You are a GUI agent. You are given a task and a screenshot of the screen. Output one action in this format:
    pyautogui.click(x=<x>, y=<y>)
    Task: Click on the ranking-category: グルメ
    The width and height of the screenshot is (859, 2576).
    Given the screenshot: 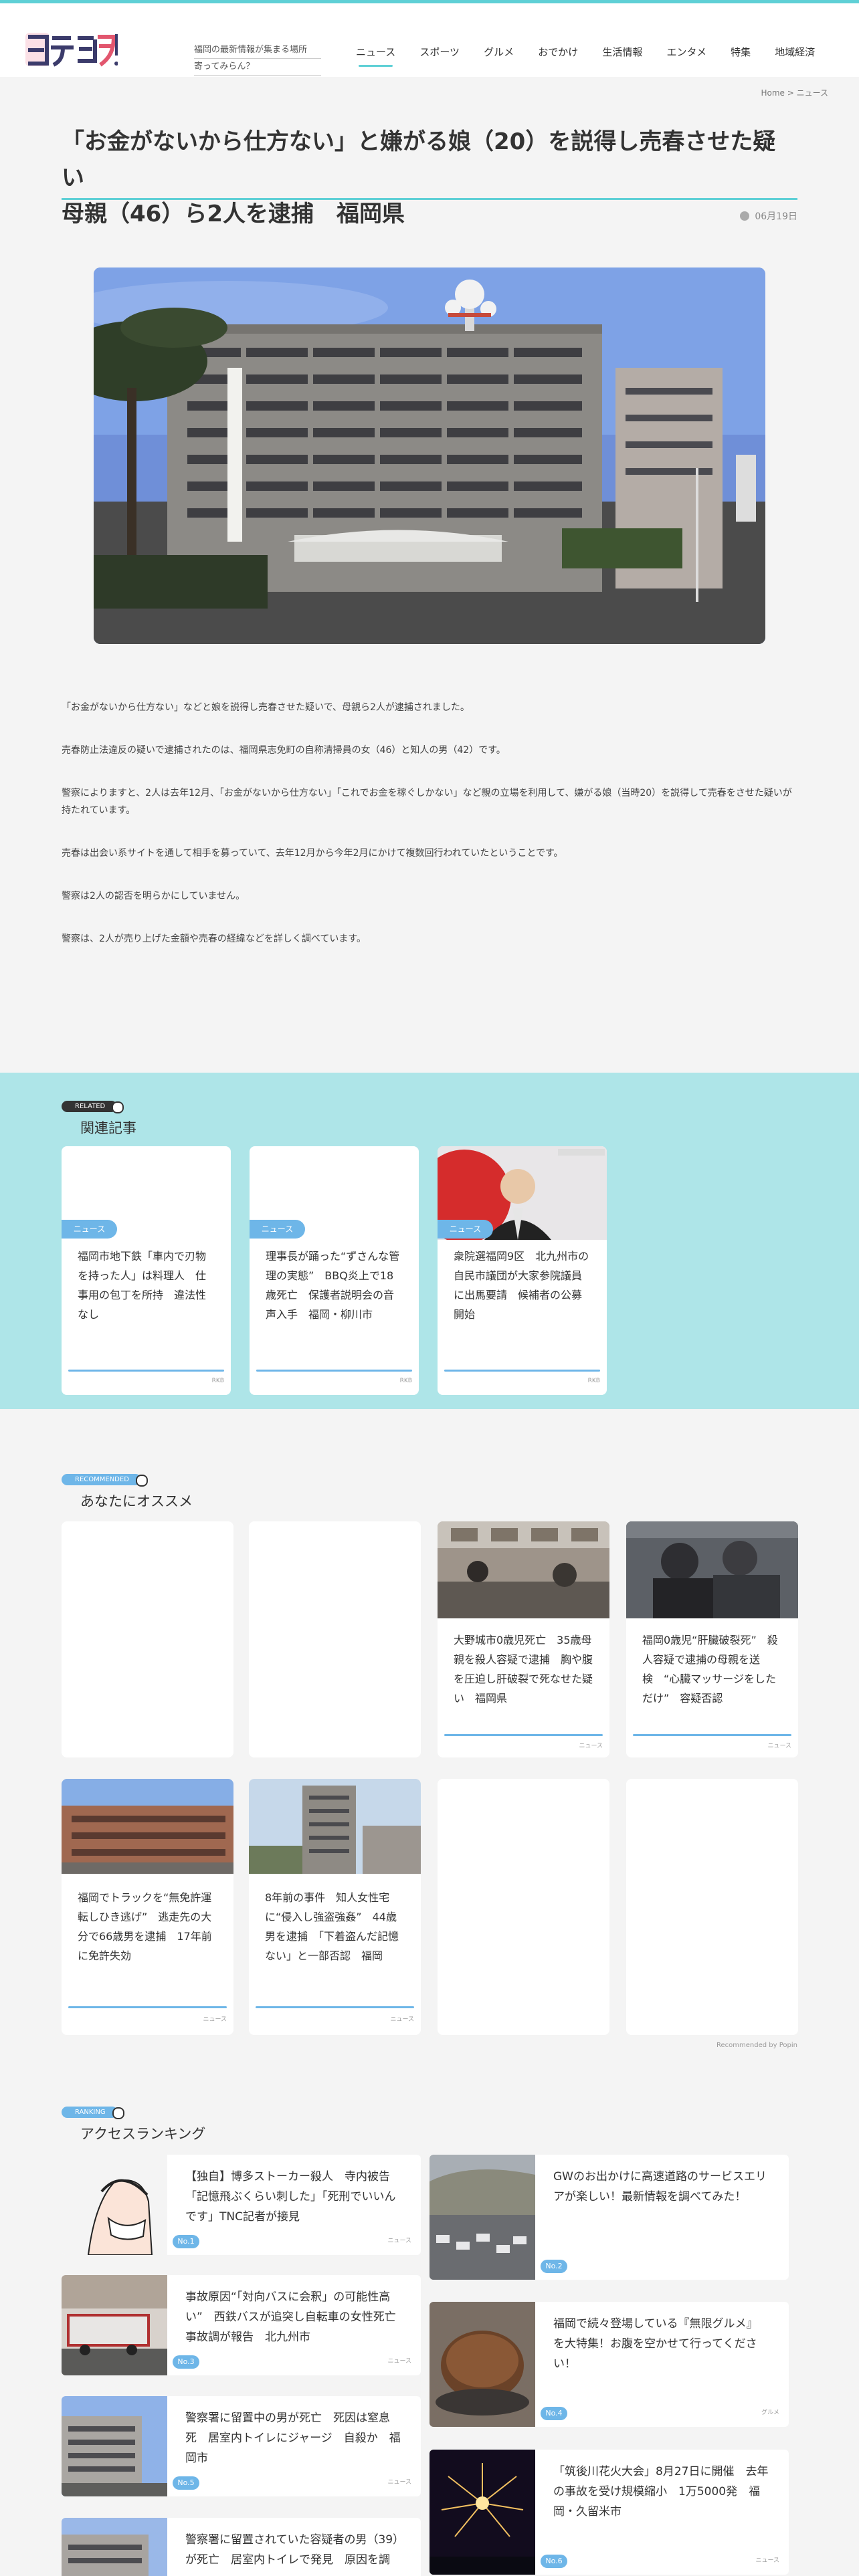 What is the action you would take?
    pyautogui.click(x=770, y=2412)
    